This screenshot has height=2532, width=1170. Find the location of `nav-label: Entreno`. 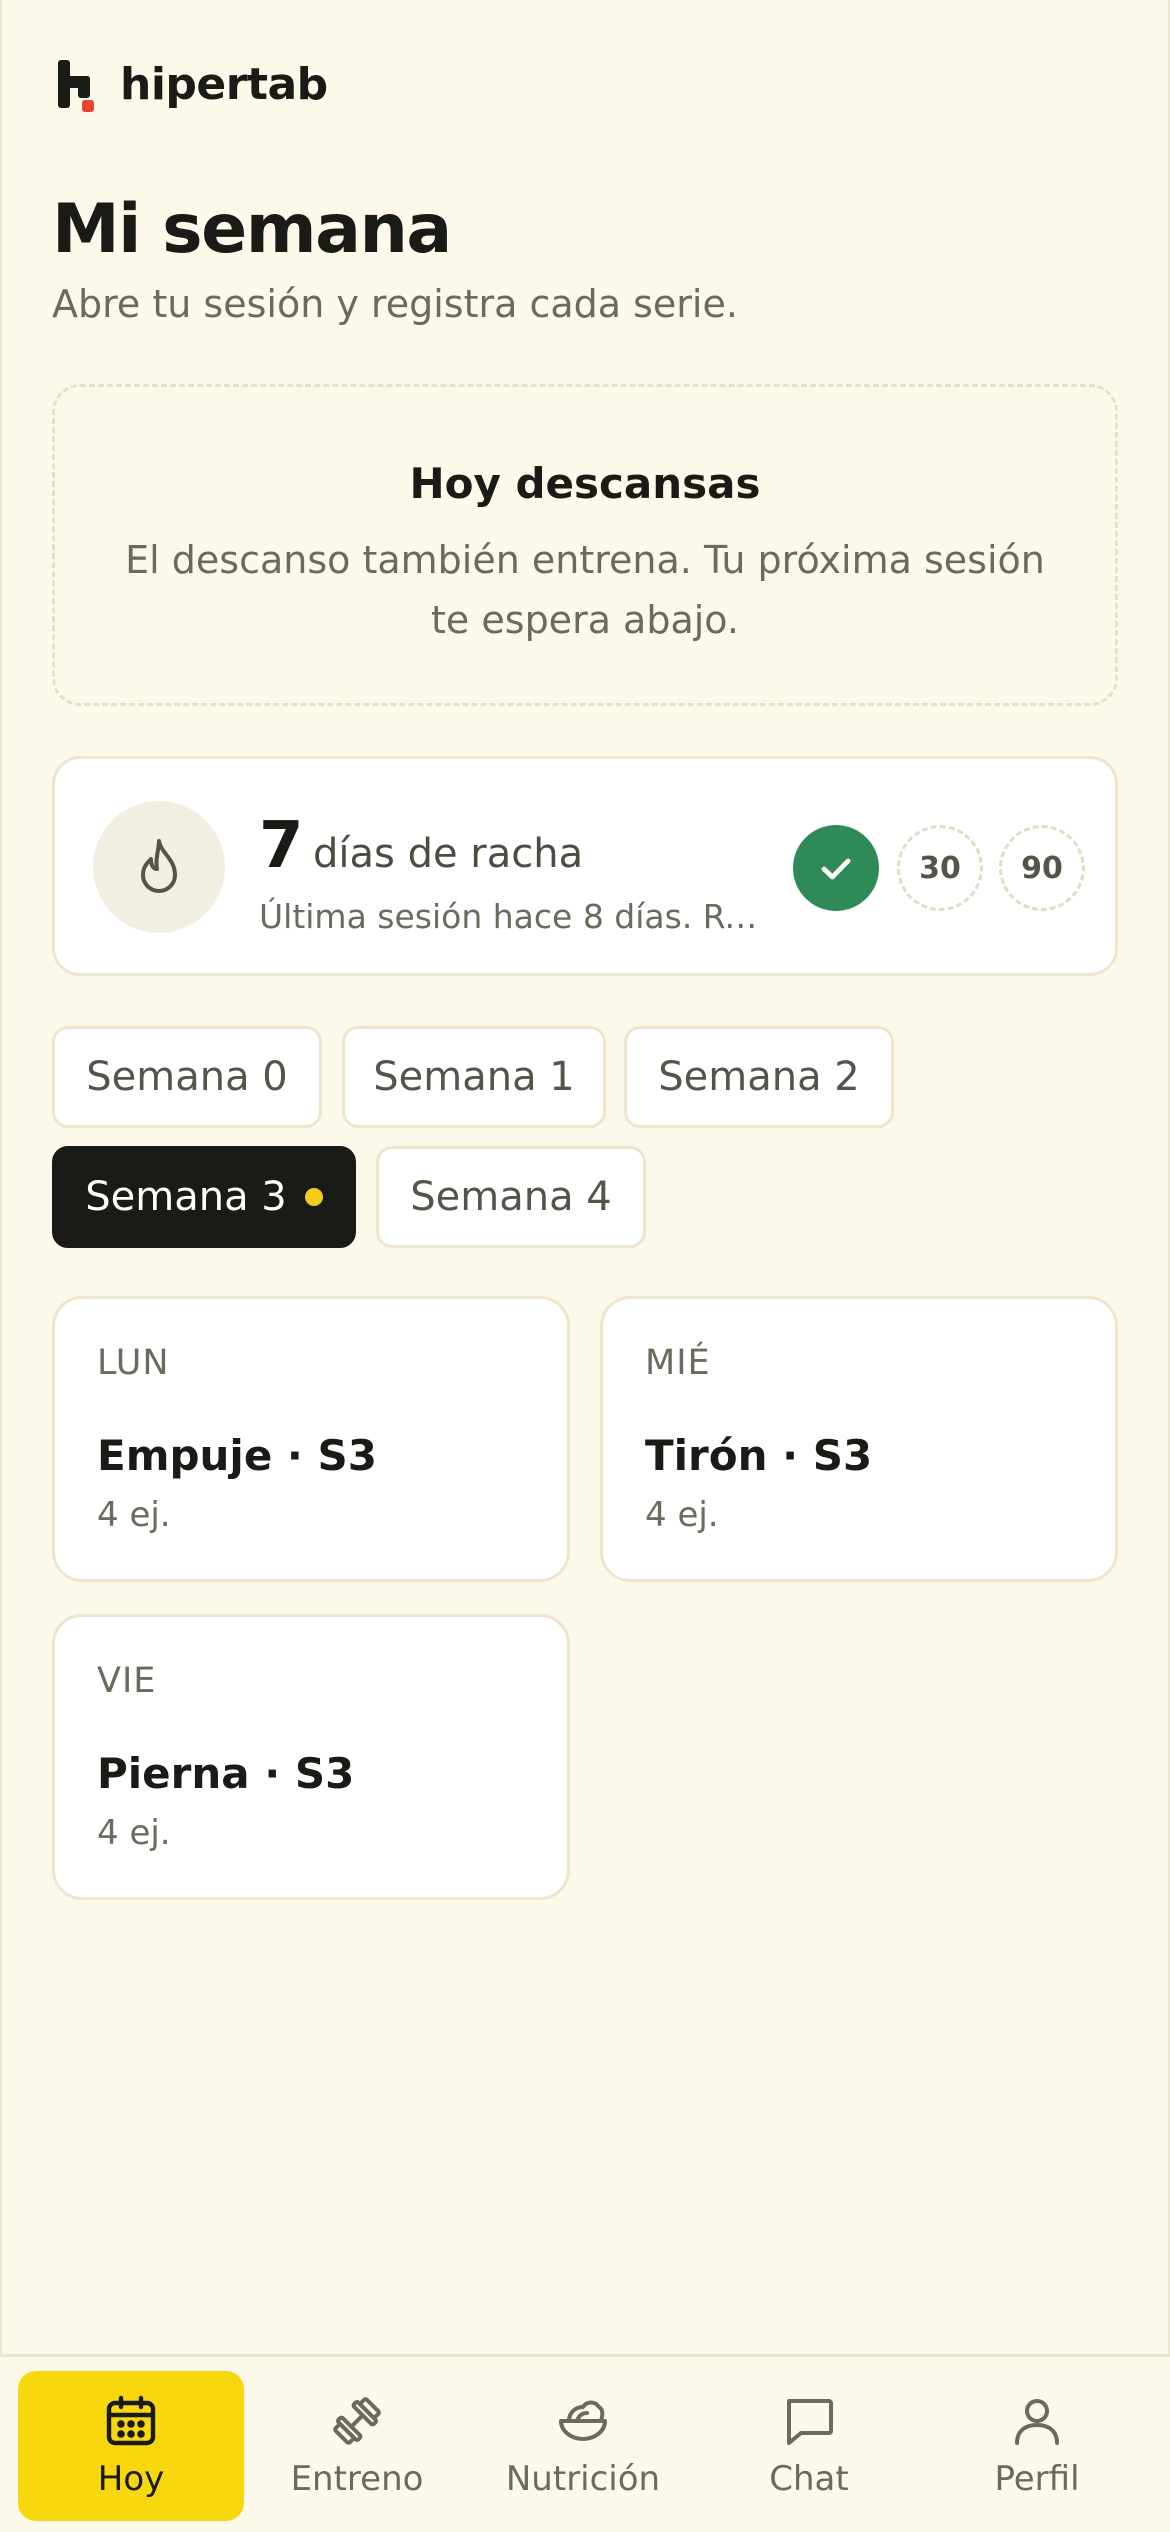

nav-label: Entreno is located at coordinates (357, 2479).